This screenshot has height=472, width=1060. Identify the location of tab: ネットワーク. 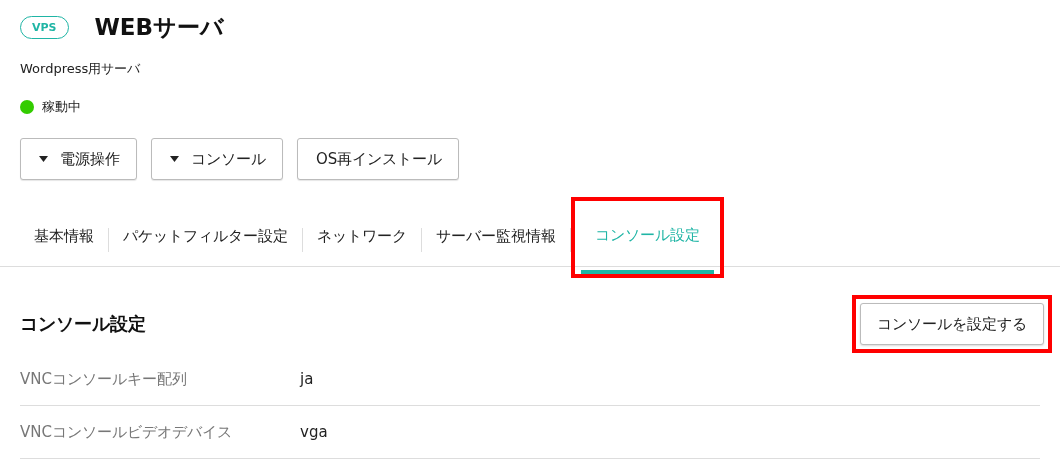
(362, 238).